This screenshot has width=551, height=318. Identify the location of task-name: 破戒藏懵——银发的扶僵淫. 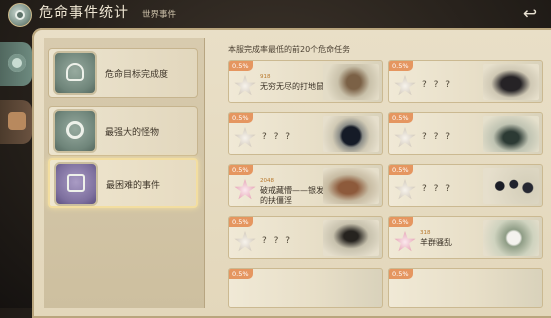
(292, 195).